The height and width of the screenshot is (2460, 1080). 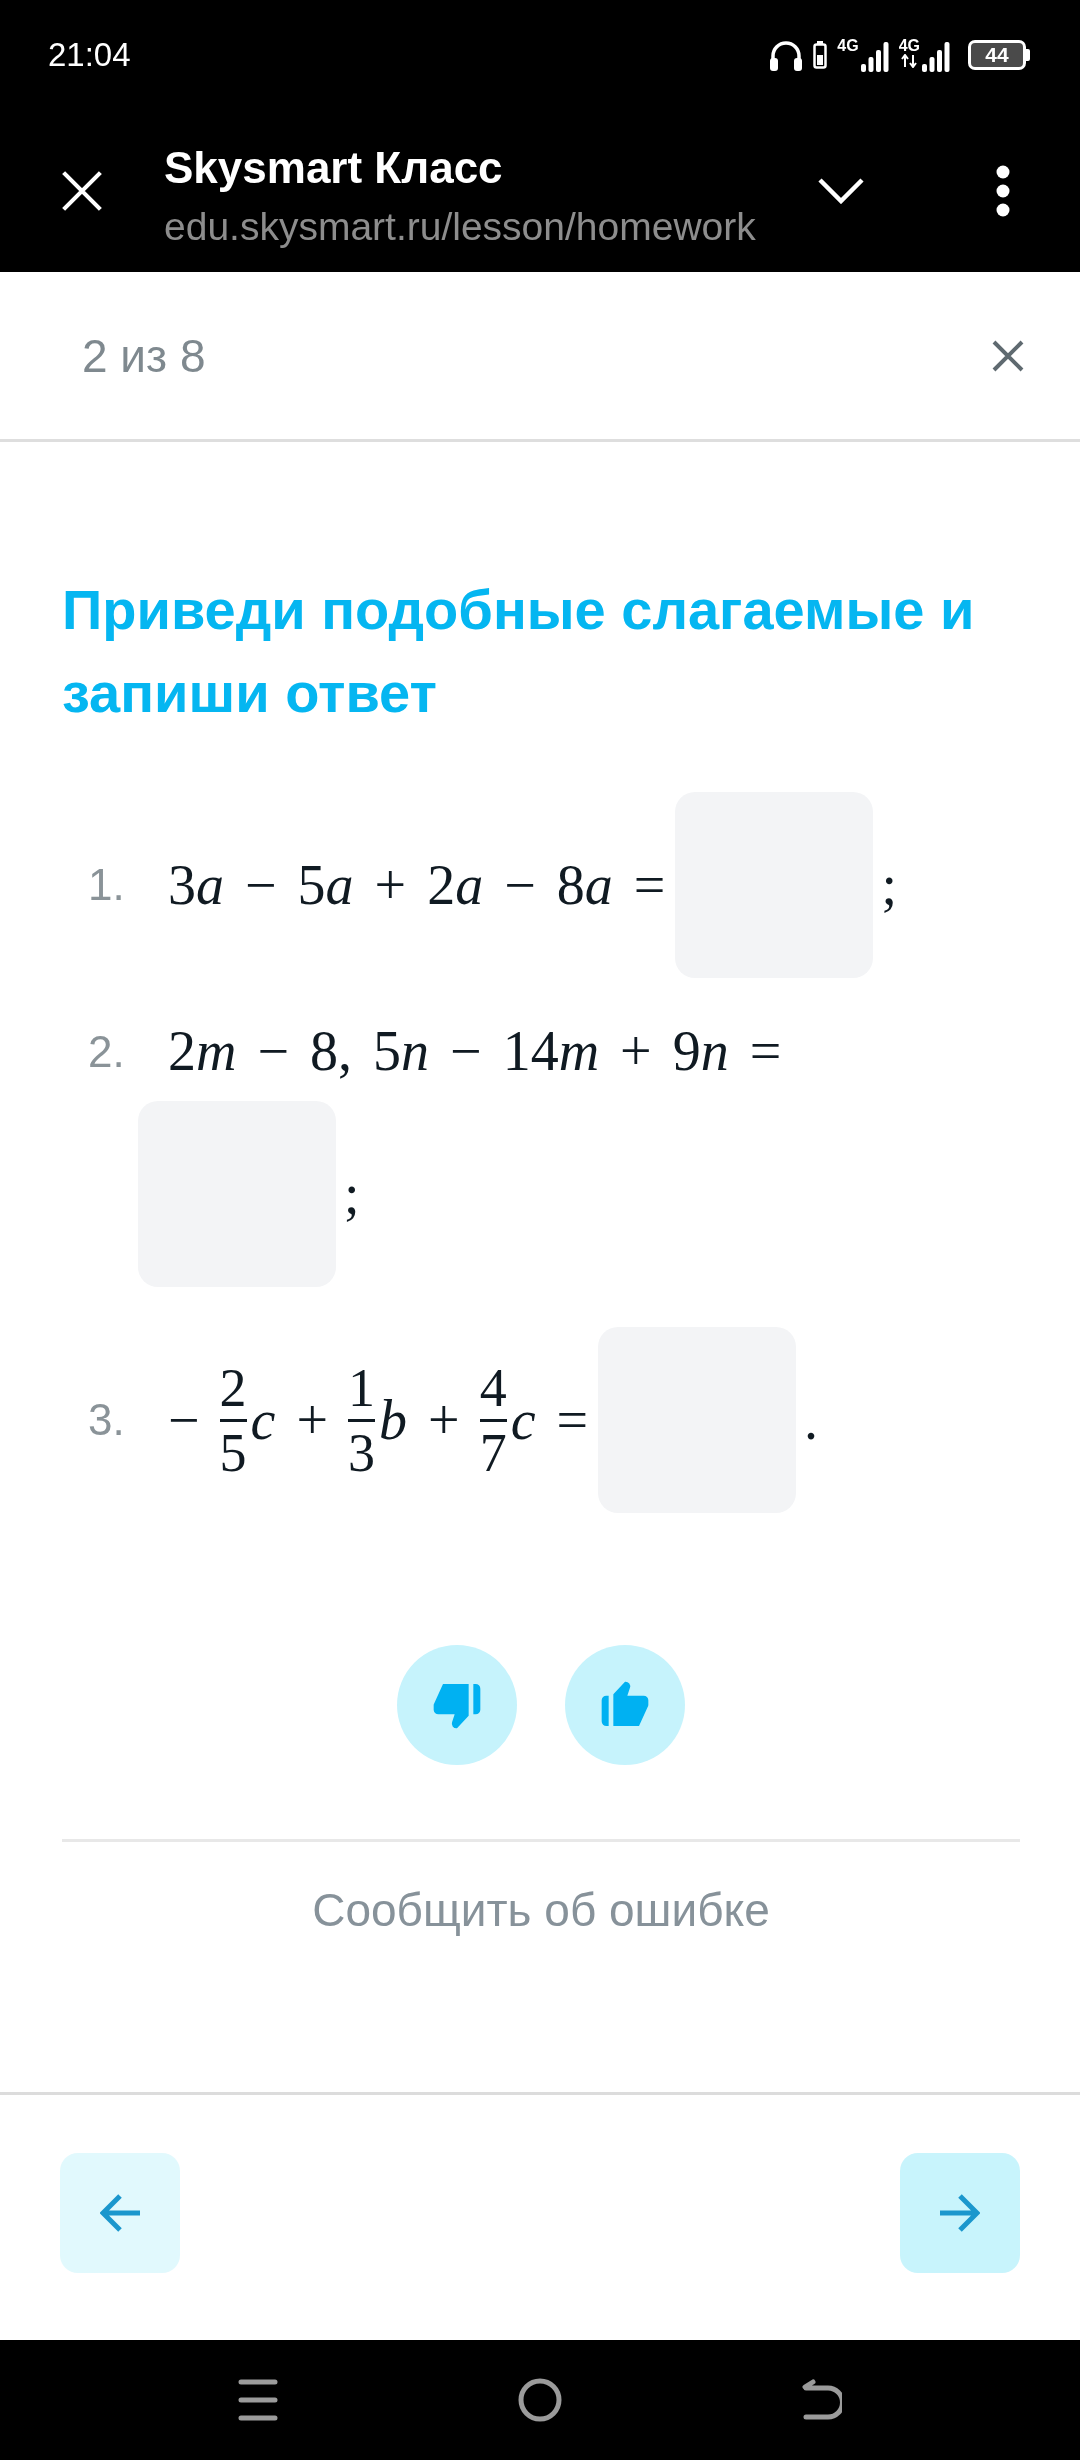 What do you see at coordinates (550, 1420) in the screenshot?
I see `math-expression: c =` at bounding box center [550, 1420].